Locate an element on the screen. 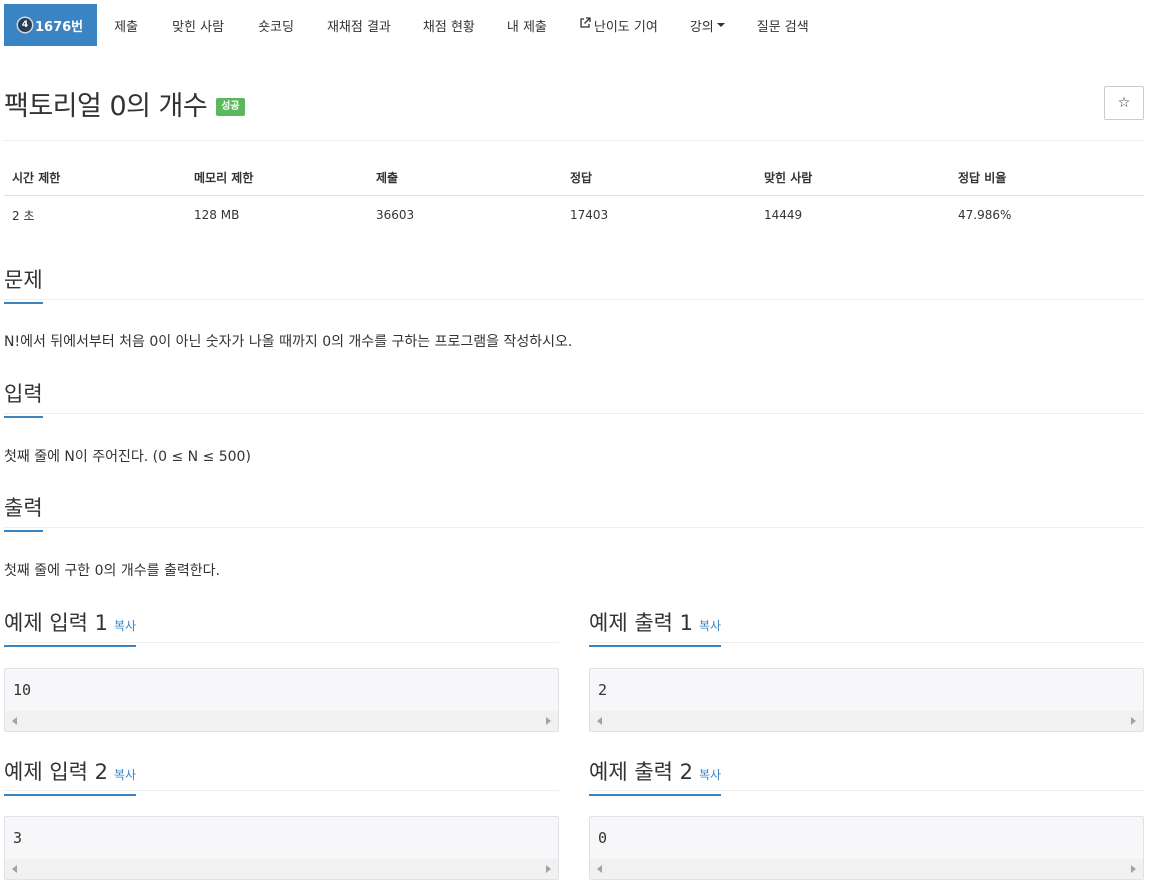 This screenshot has width=1149, height=888. sample-output-1-heading: 예제 출력 1 복사 is located at coordinates (655, 627).